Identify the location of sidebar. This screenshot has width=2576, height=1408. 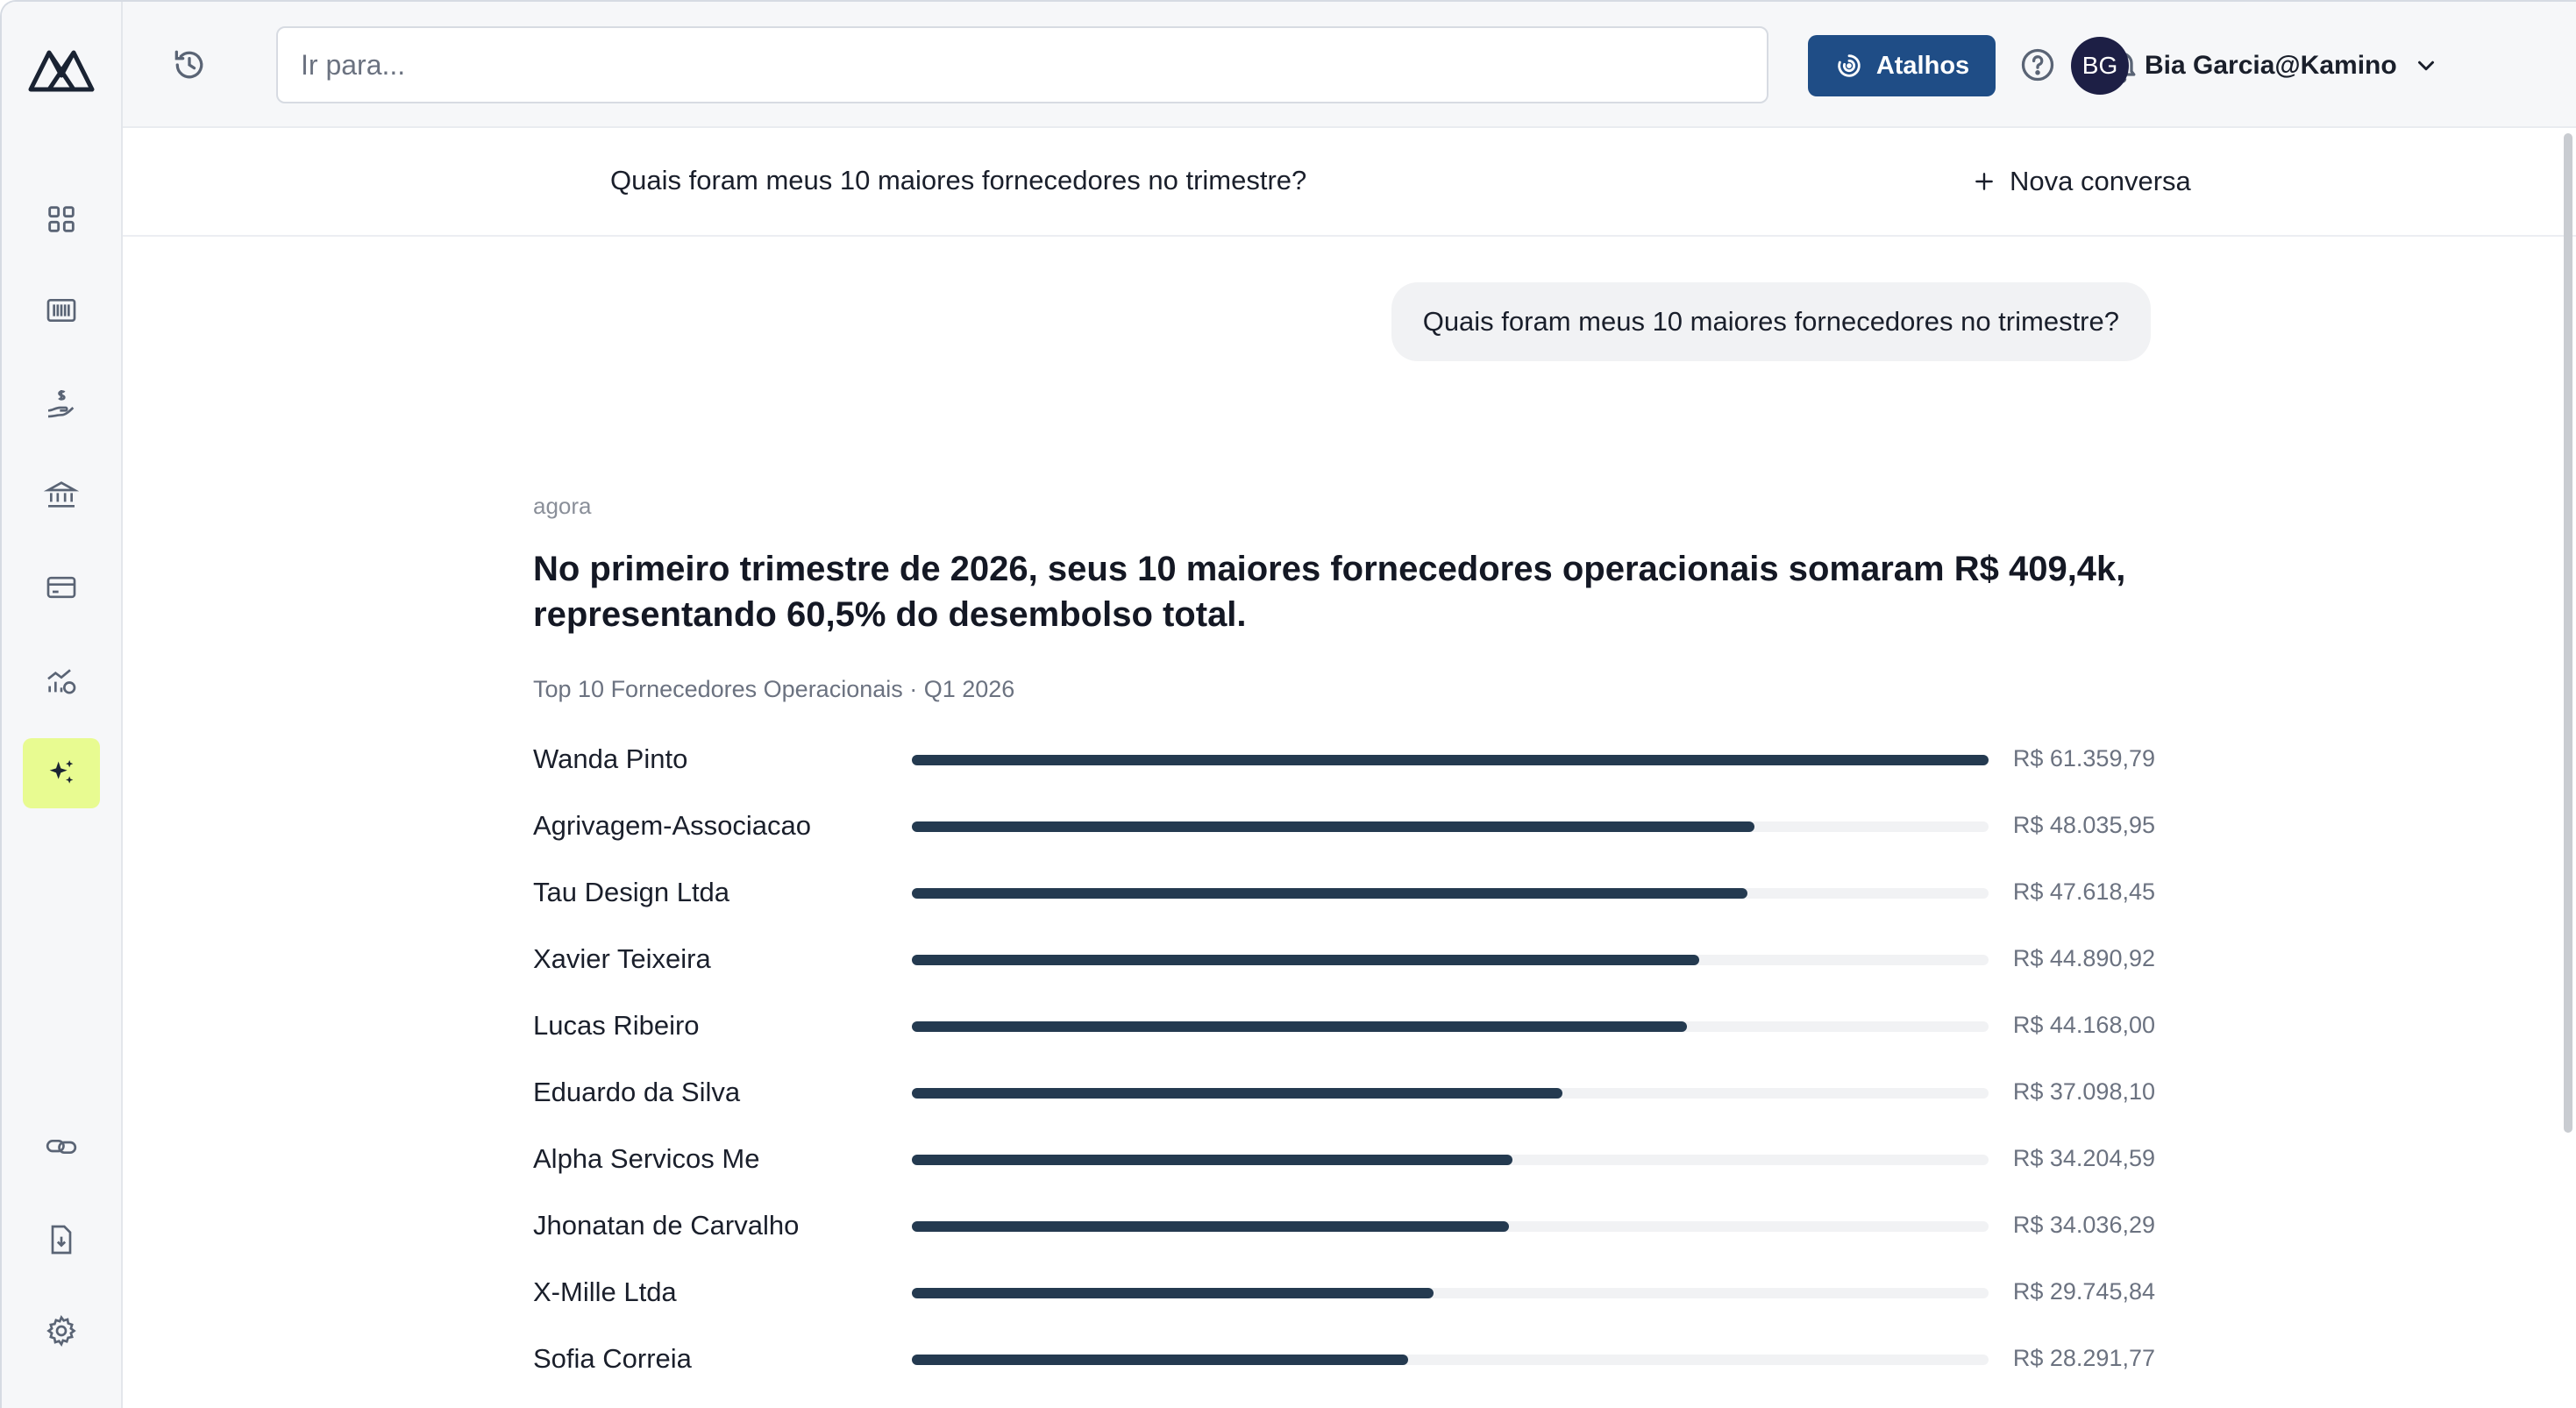
(62, 705).